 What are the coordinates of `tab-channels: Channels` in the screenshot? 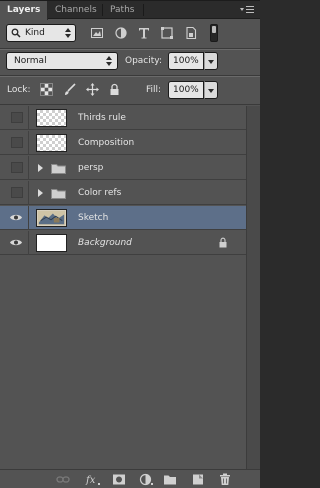 It's located at (76, 10).